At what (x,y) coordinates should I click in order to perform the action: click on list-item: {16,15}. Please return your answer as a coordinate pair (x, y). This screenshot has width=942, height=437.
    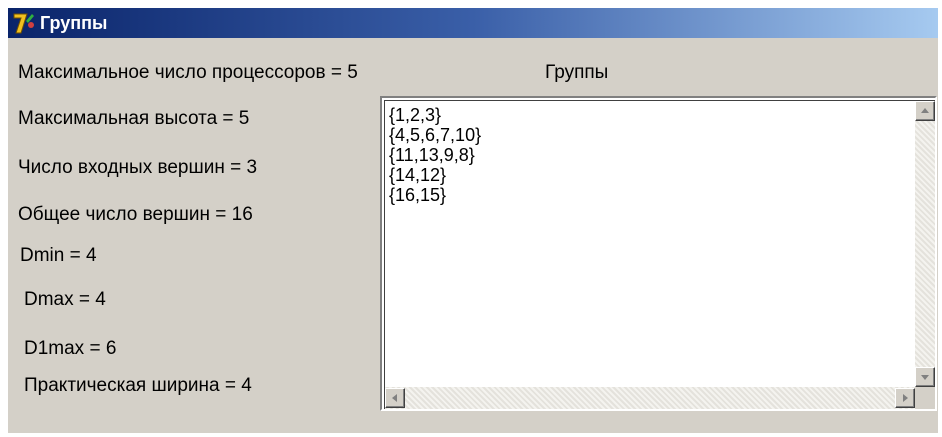
    Looking at the image, I should click on (644, 195).